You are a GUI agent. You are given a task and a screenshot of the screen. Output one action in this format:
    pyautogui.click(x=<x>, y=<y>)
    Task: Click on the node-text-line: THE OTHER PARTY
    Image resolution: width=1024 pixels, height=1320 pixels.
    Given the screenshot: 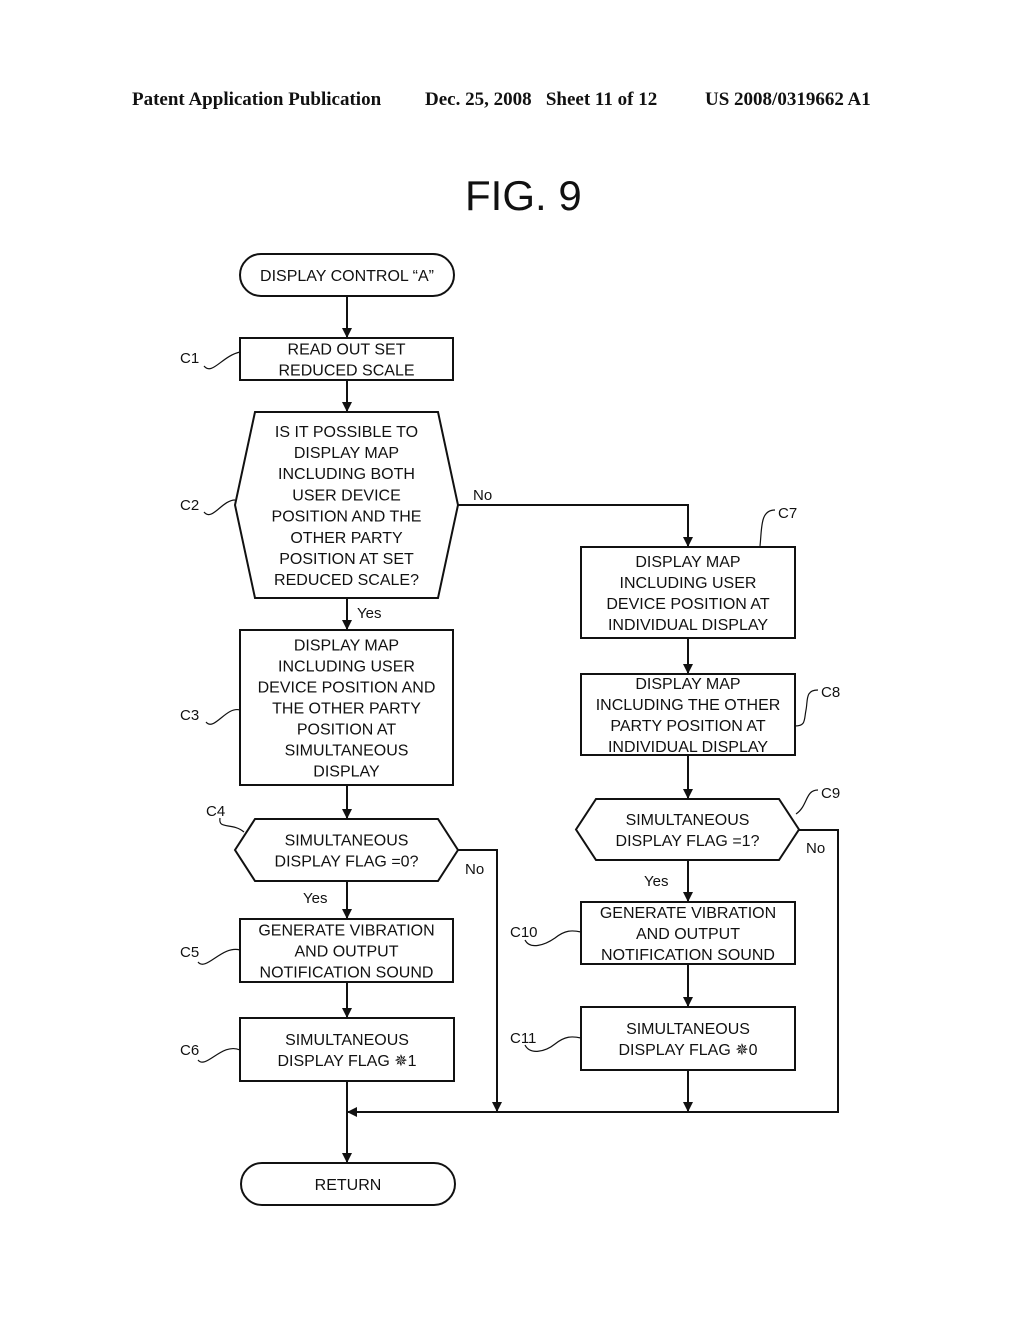 What is the action you would take?
    pyautogui.click(x=346, y=709)
    